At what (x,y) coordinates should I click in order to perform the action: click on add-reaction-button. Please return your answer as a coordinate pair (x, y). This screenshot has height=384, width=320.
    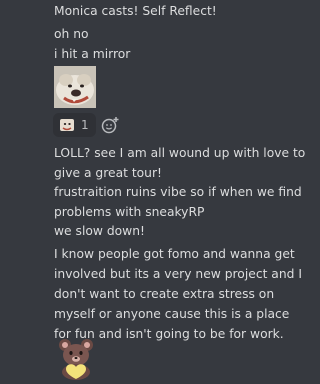
    Looking at the image, I should click on (110, 125).